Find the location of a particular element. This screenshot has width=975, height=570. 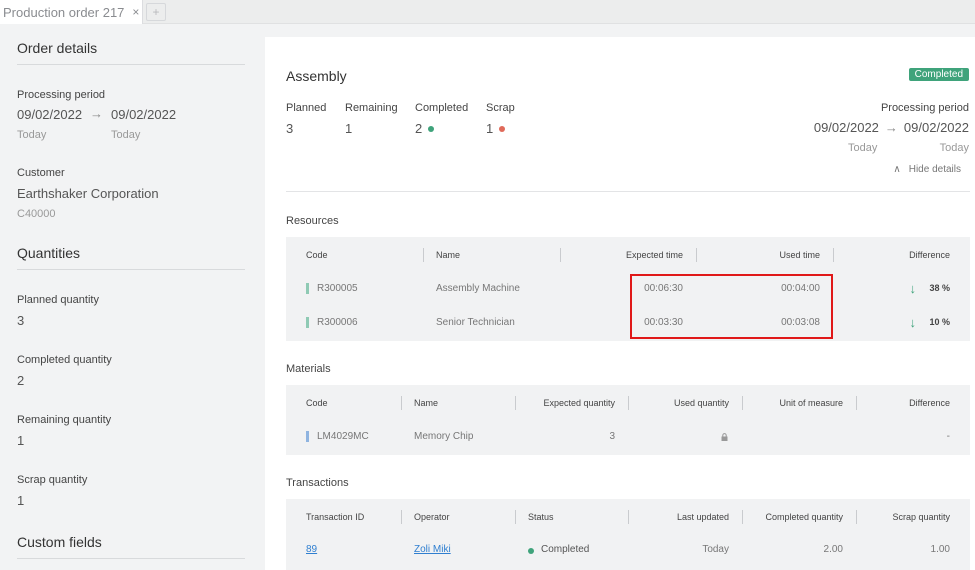

col-used-time: Used time is located at coordinates (799, 255).